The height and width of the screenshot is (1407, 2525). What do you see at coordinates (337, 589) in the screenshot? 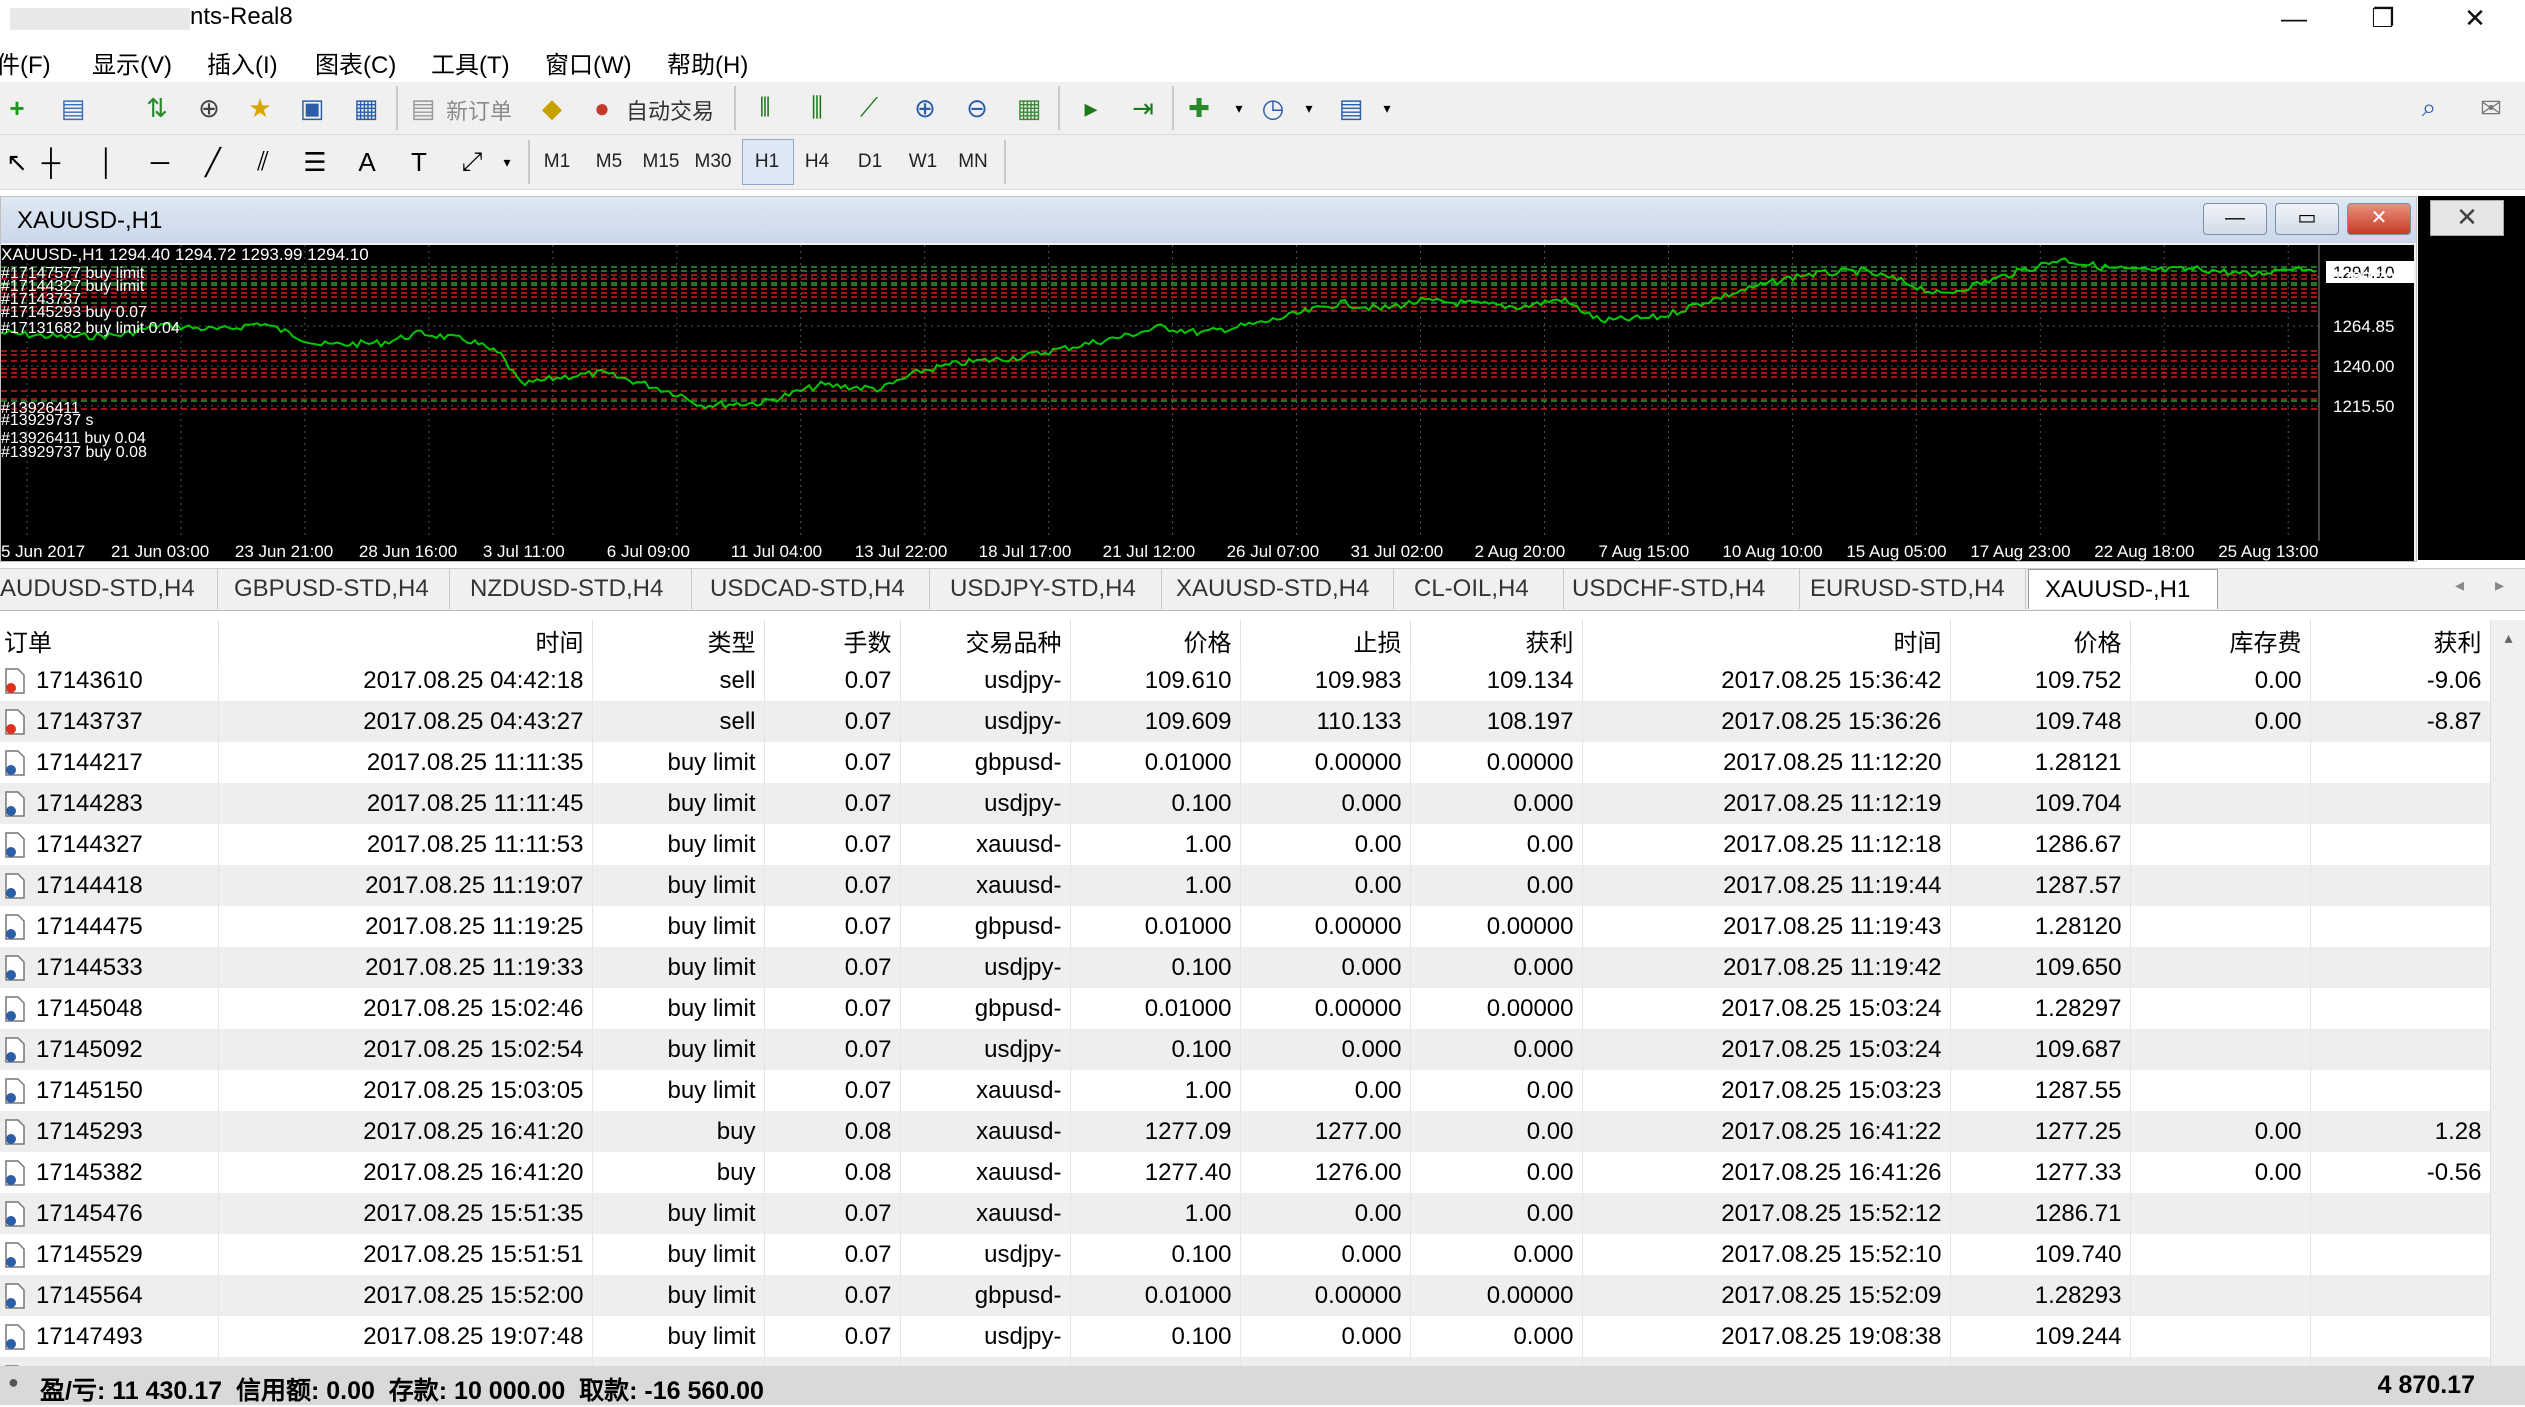
I see `tab-gbpusd-std-h4: GBPUSD-STD,H4` at bounding box center [337, 589].